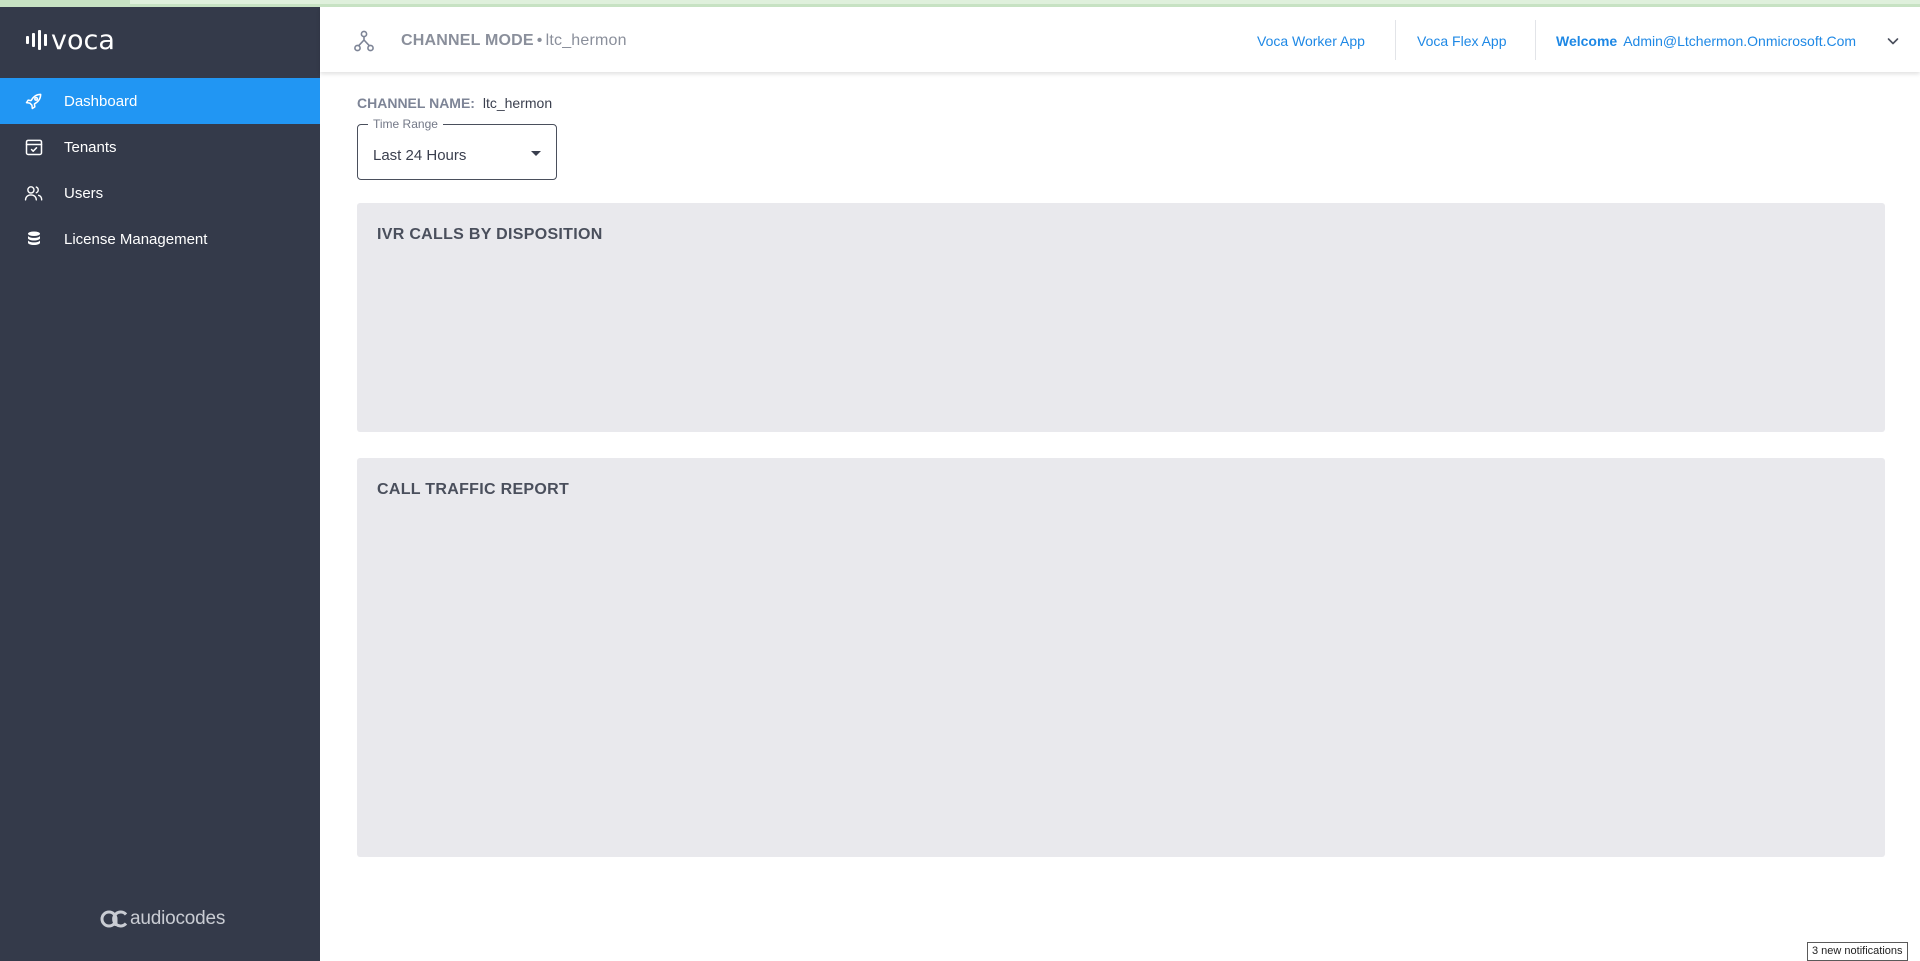 This screenshot has height=961, width=1920. What do you see at coordinates (34, 239) in the screenshot?
I see `database-icon` at bounding box center [34, 239].